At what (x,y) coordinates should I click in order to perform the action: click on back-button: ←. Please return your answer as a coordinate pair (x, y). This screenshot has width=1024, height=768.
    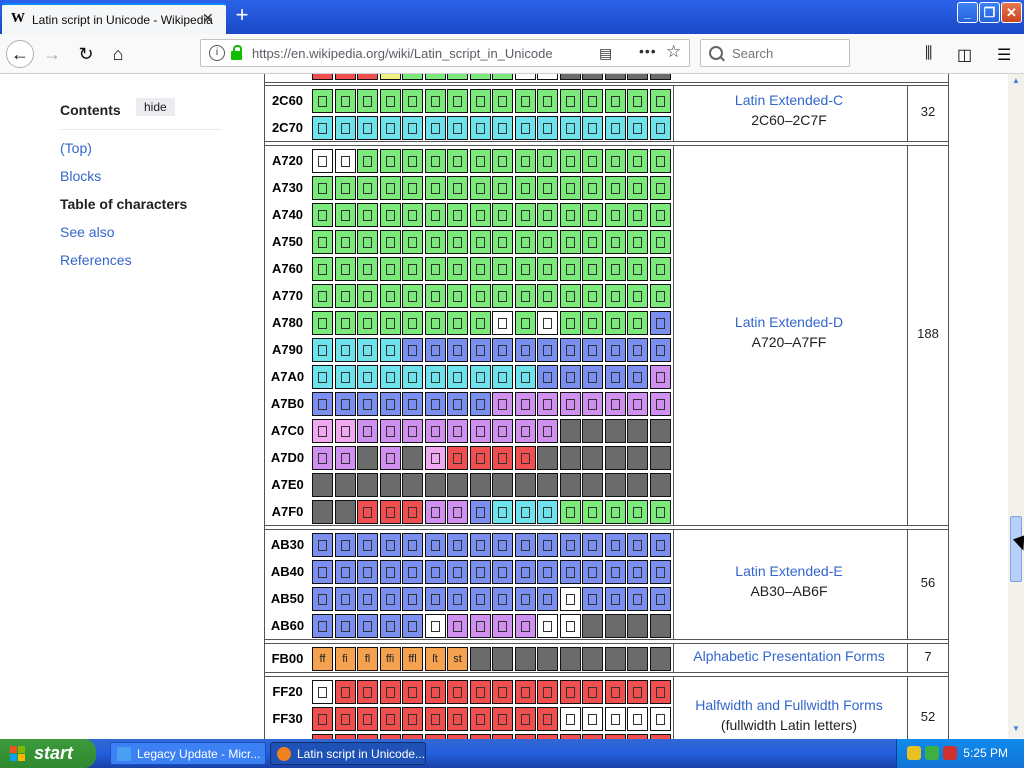
    Looking at the image, I should click on (20, 54).